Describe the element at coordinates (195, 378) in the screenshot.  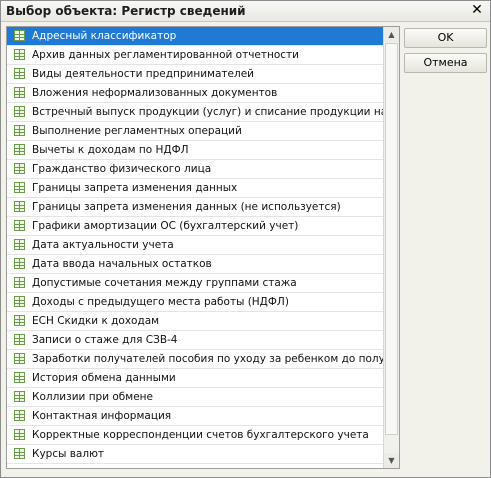
I see `list-item: История обмена данными` at that location.